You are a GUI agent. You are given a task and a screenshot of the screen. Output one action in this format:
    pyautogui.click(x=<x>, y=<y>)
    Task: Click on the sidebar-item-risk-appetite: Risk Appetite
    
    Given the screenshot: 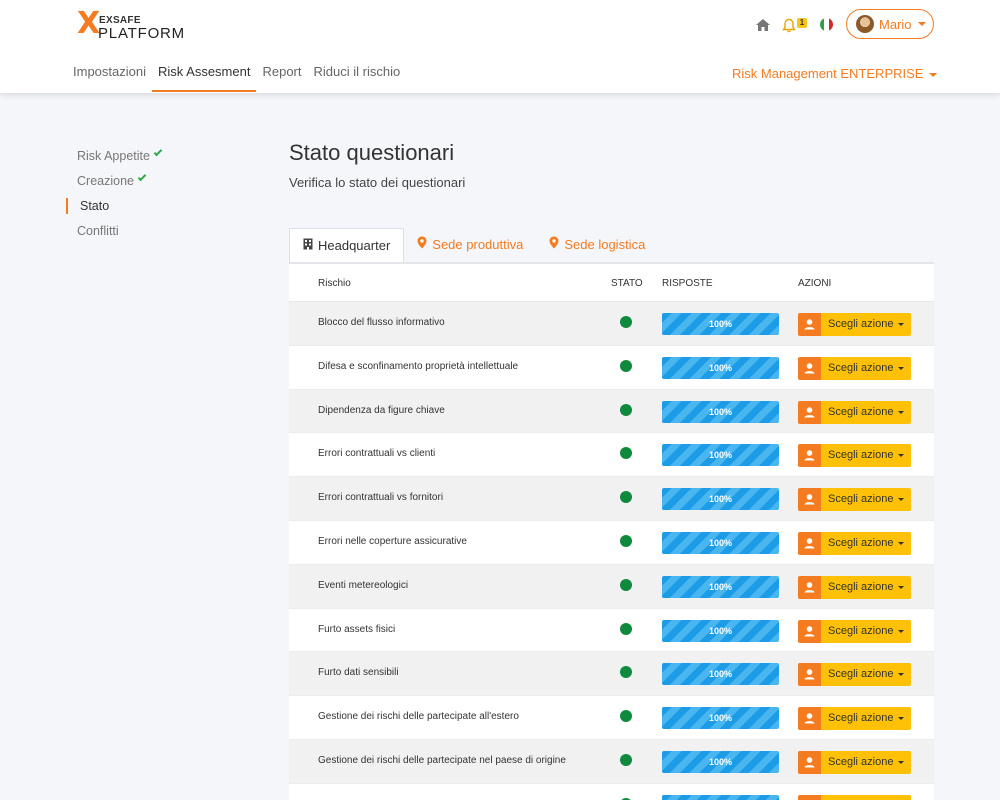 What is the action you would take?
    pyautogui.click(x=166, y=160)
    